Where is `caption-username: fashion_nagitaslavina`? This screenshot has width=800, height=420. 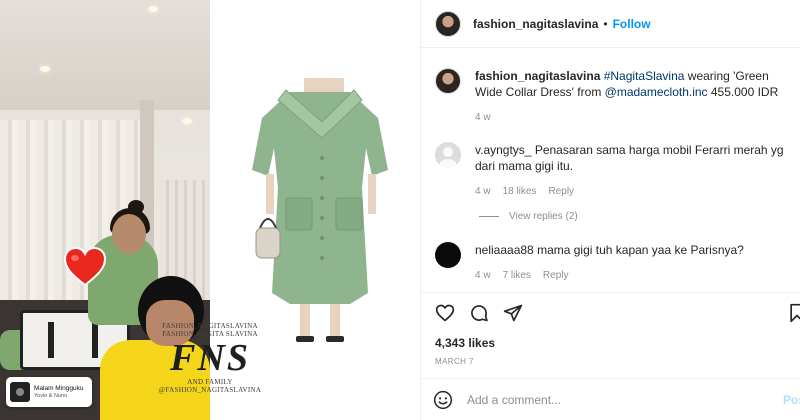
caption-username: fashion_nagitaslavina is located at coordinates (537, 76).